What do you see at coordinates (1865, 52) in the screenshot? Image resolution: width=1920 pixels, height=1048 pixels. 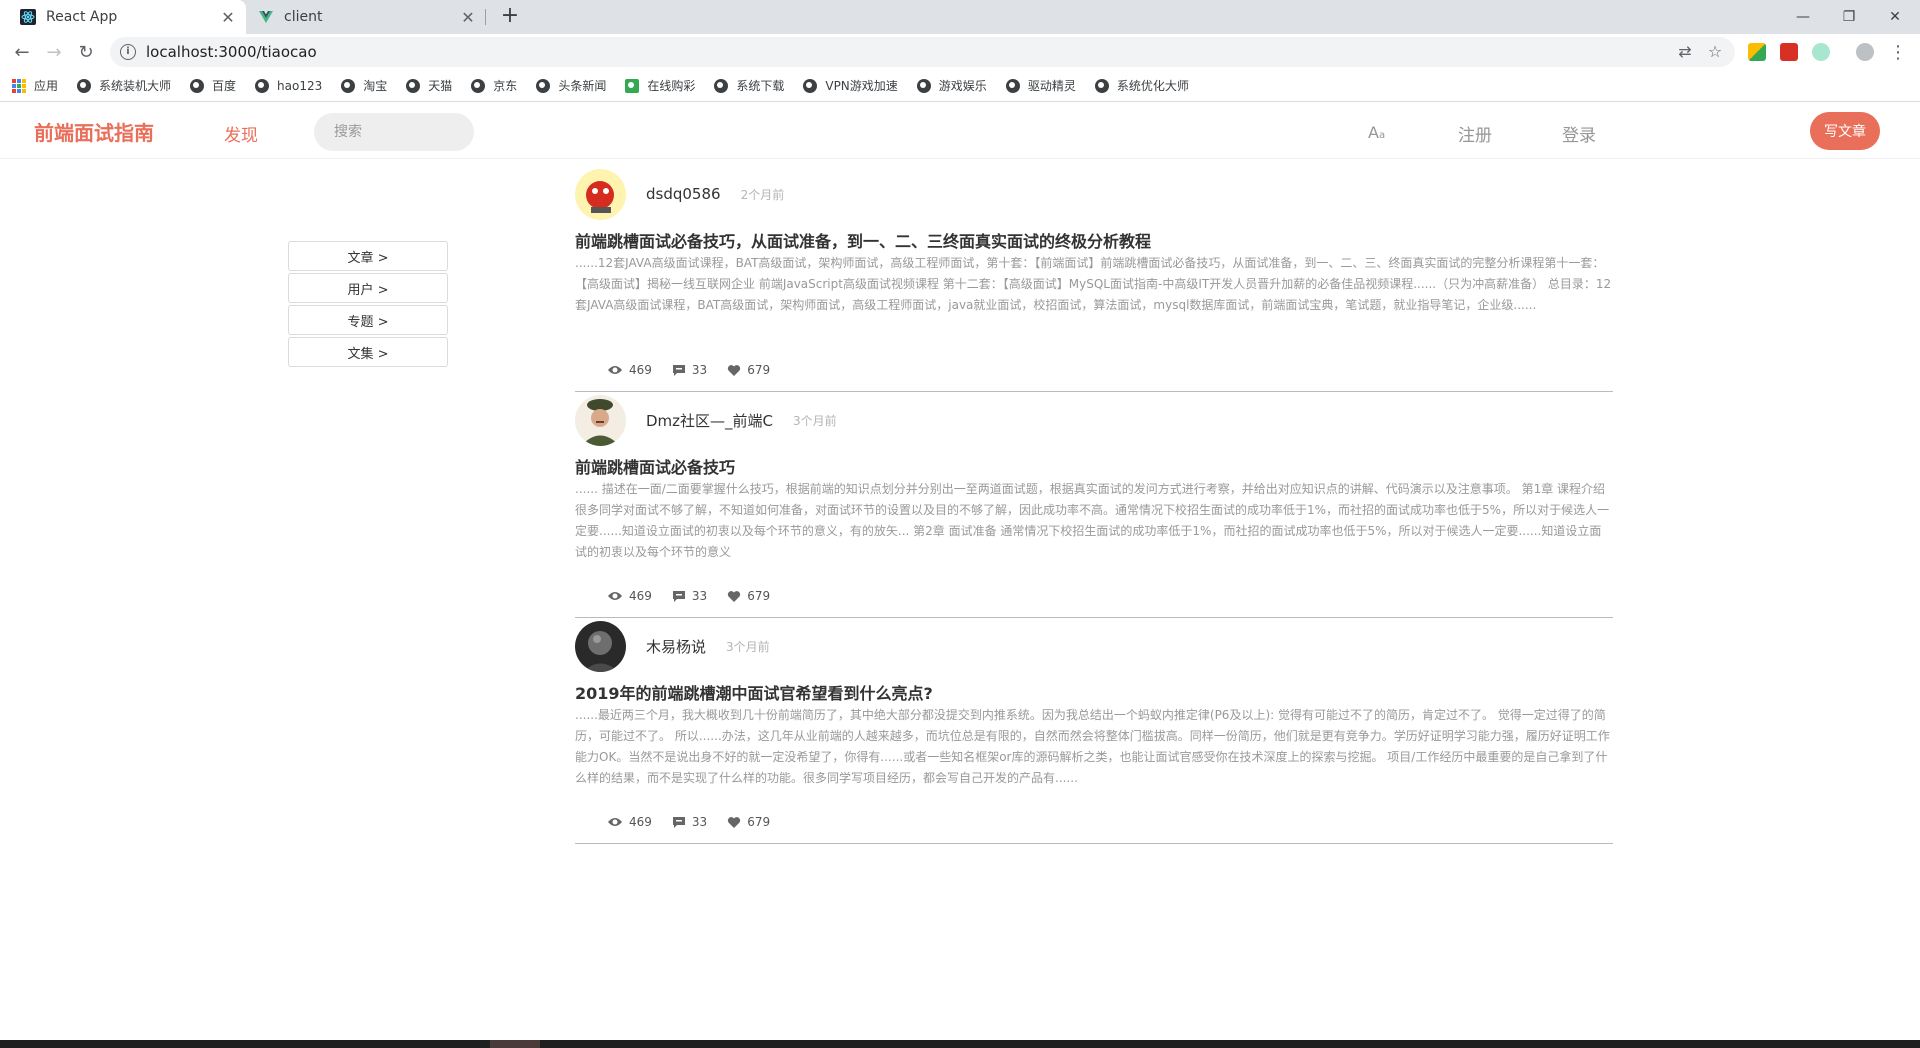 I see `profile-avatar-icon` at bounding box center [1865, 52].